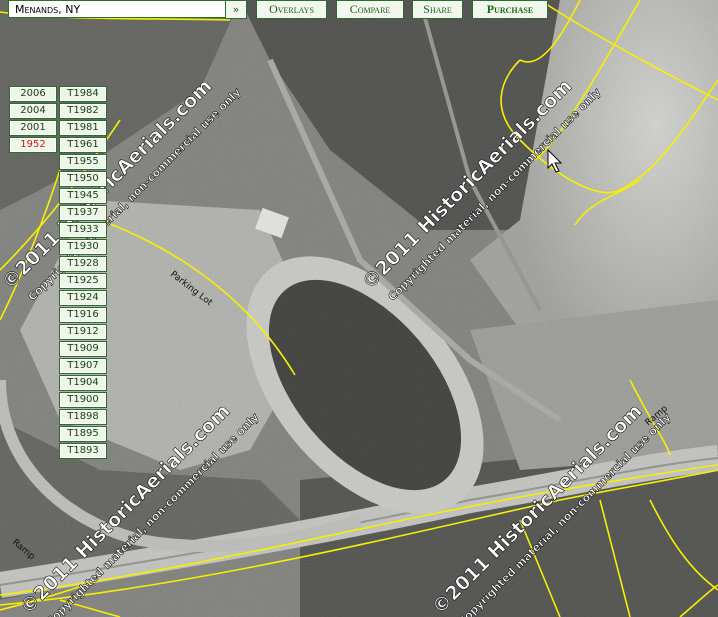 The height and width of the screenshot is (617, 718). Describe the element at coordinates (83, 400) in the screenshot. I see `year-button-T1900: T1900` at that location.